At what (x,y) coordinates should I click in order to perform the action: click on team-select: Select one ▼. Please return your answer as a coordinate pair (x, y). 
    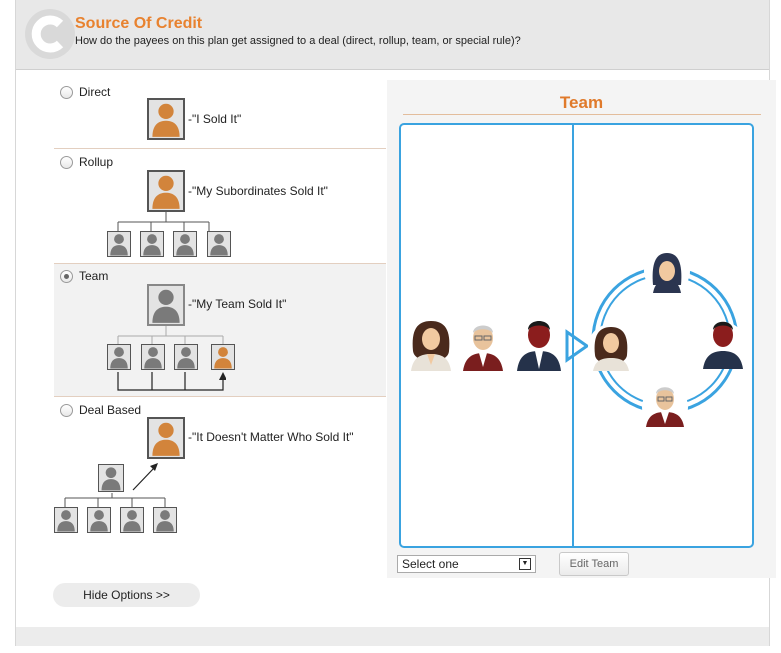
    Looking at the image, I should click on (466, 564).